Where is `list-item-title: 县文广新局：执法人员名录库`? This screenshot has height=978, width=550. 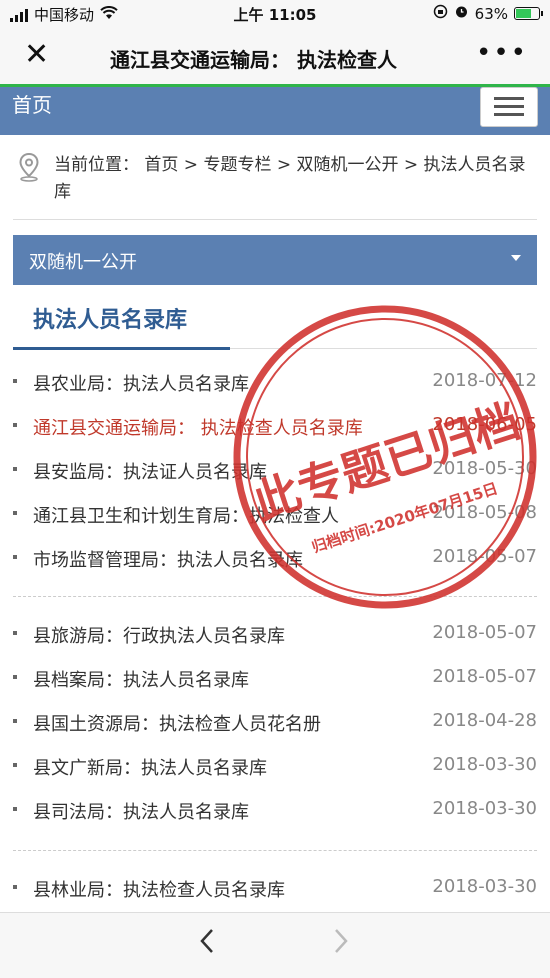 list-item-title: 县文广新局：执法人员名录库 is located at coordinates (150, 767).